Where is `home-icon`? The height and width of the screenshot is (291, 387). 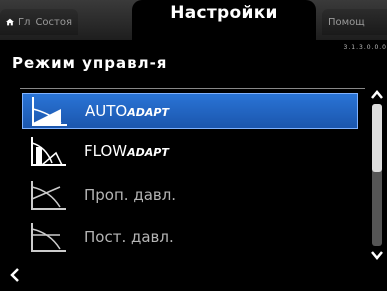
home-icon is located at coordinates (10, 22).